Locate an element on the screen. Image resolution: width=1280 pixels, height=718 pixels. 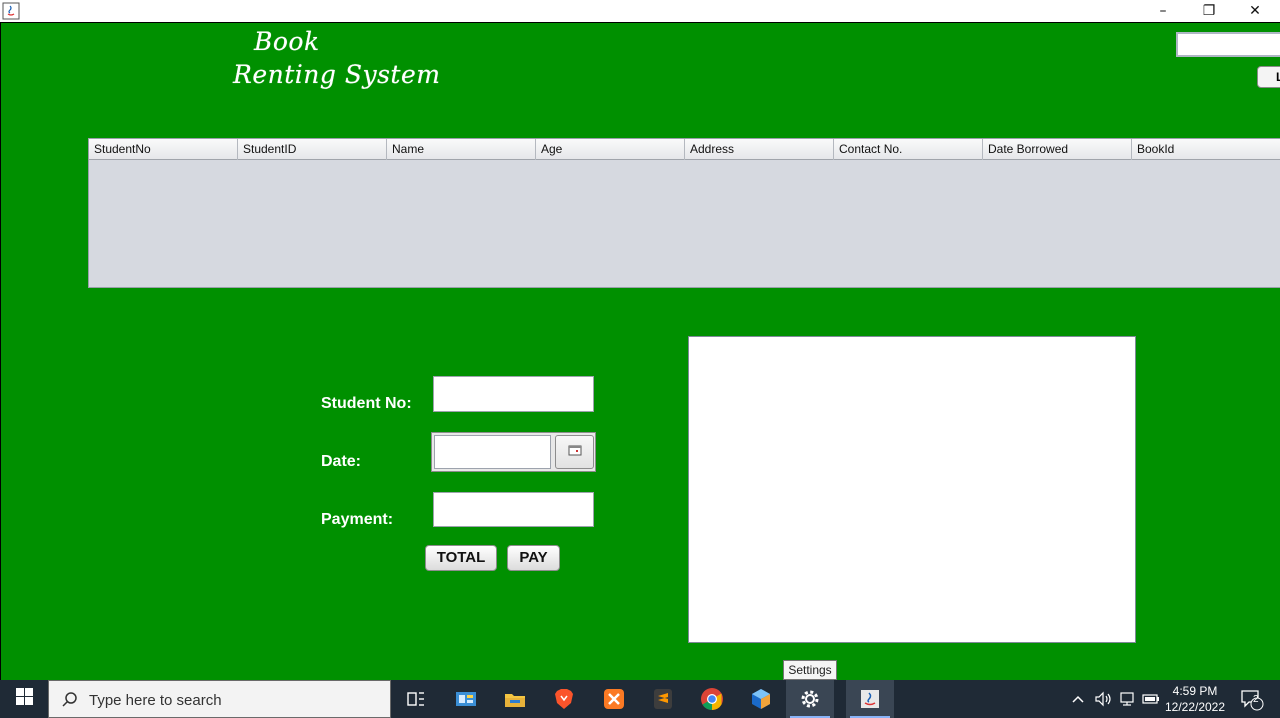
java-app-icon is located at coordinates (870, 699).